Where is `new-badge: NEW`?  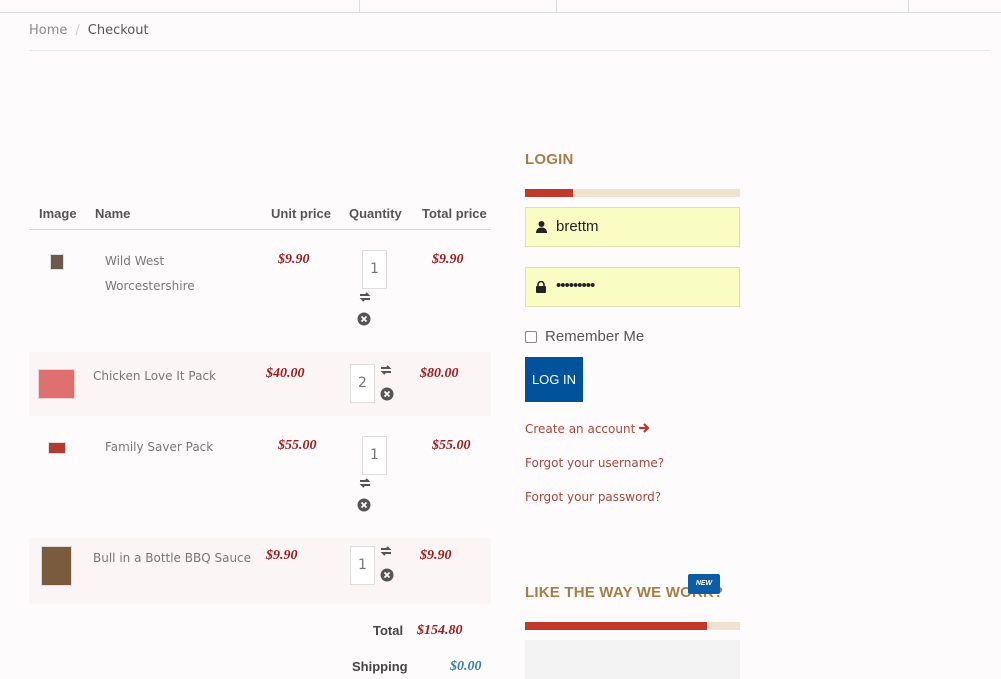 new-badge: NEW is located at coordinates (704, 584).